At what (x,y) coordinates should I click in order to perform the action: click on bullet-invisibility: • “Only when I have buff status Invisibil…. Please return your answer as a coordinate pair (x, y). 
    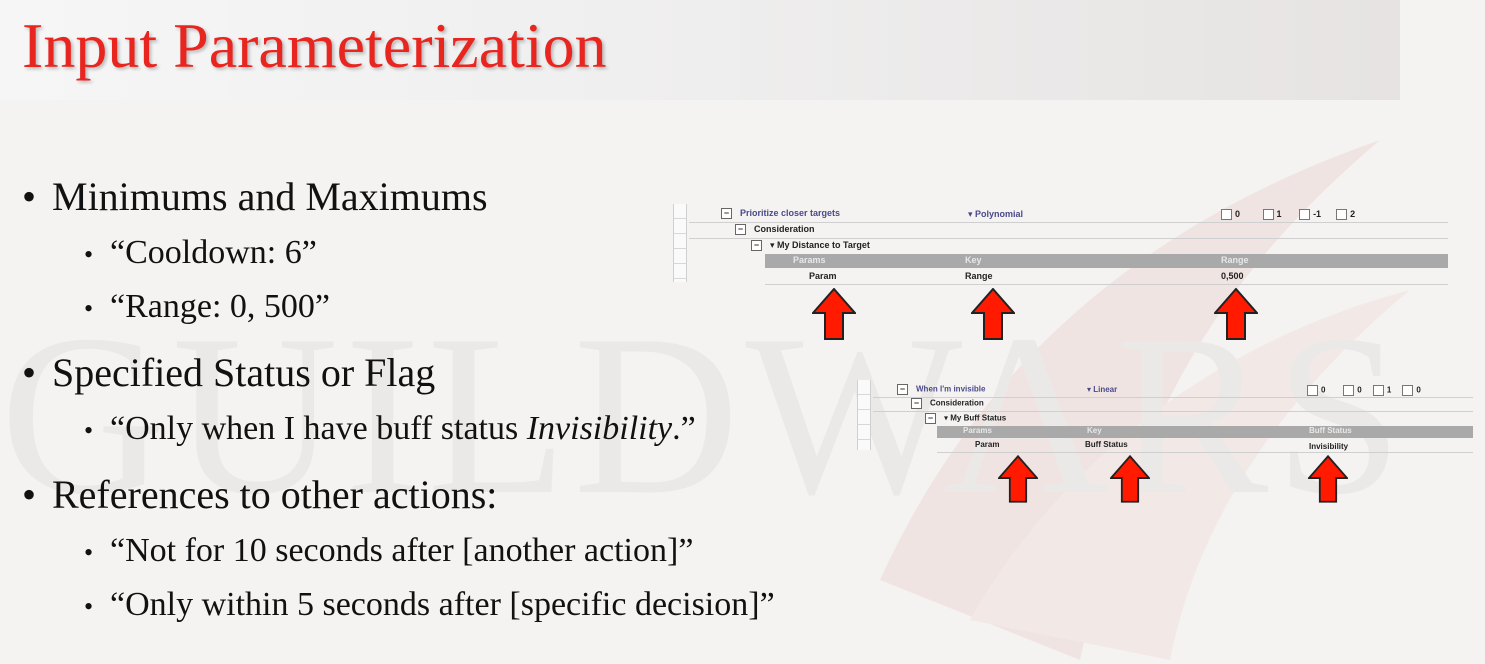
    Looking at the image, I should click on (390, 428).